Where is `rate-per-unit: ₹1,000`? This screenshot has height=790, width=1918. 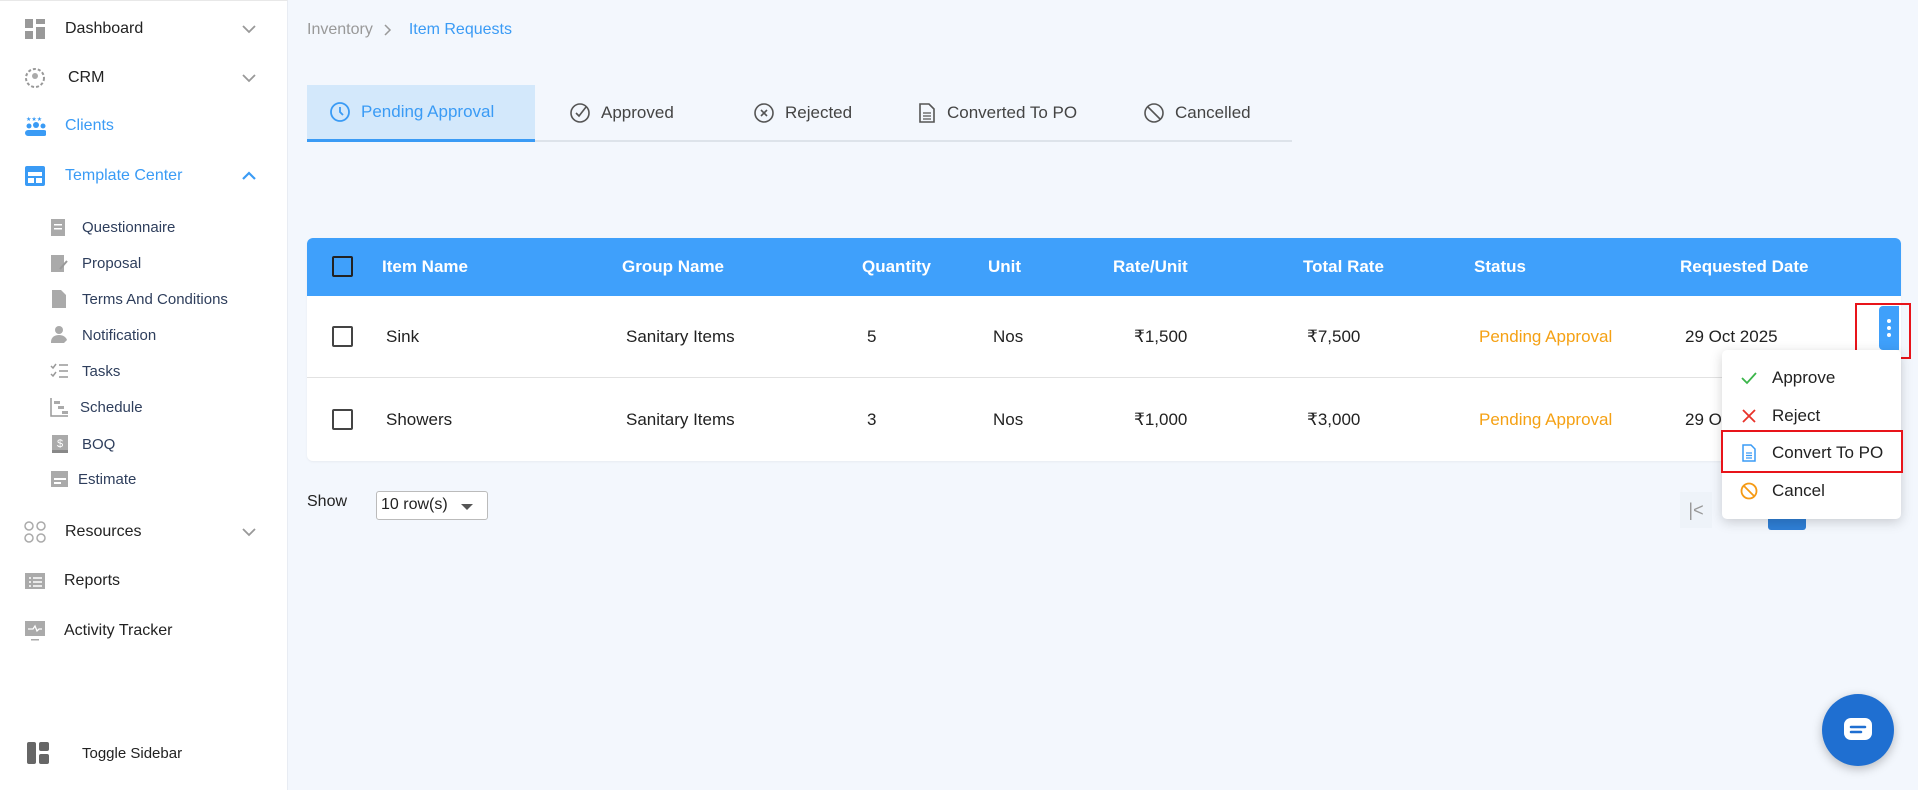 rate-per-unit: ₹1,000 is located at coordinates (1161, 419).